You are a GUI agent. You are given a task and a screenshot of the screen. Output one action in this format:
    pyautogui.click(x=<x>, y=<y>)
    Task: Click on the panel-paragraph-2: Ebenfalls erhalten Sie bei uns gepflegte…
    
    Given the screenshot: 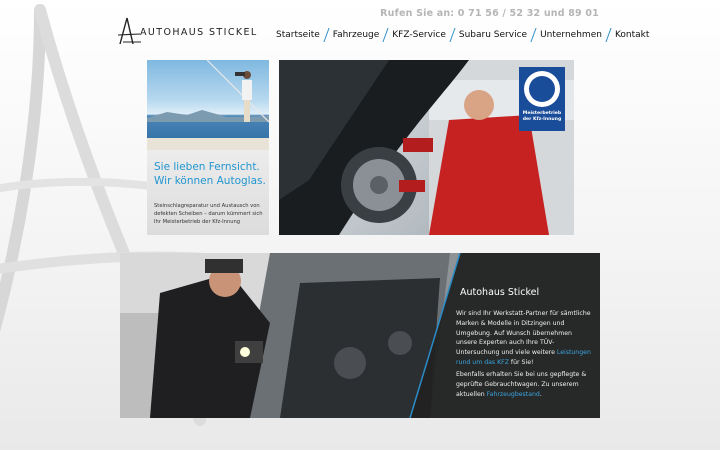 What is the action you would take?
    pyautogui.click(x=521, y=384)
    